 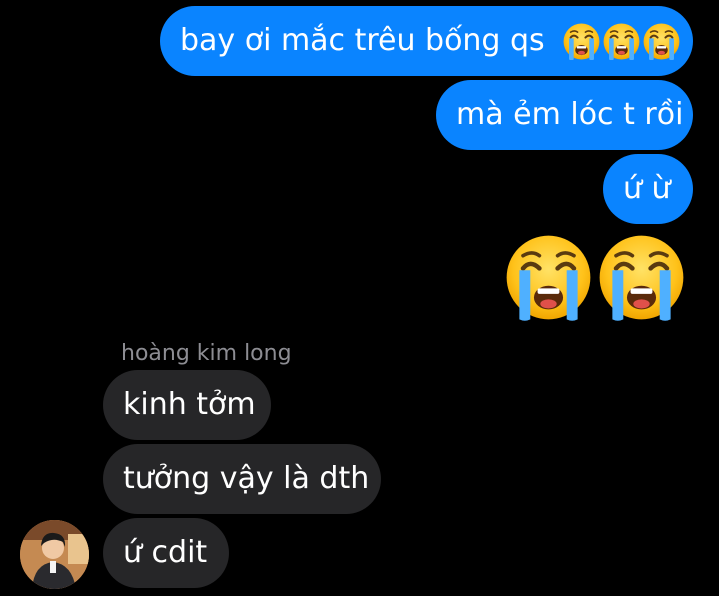 What do you see at coordinates (189, 404) in the screenshot?
I see `message-text: kinh tởm` at bounding box center [189, 404].